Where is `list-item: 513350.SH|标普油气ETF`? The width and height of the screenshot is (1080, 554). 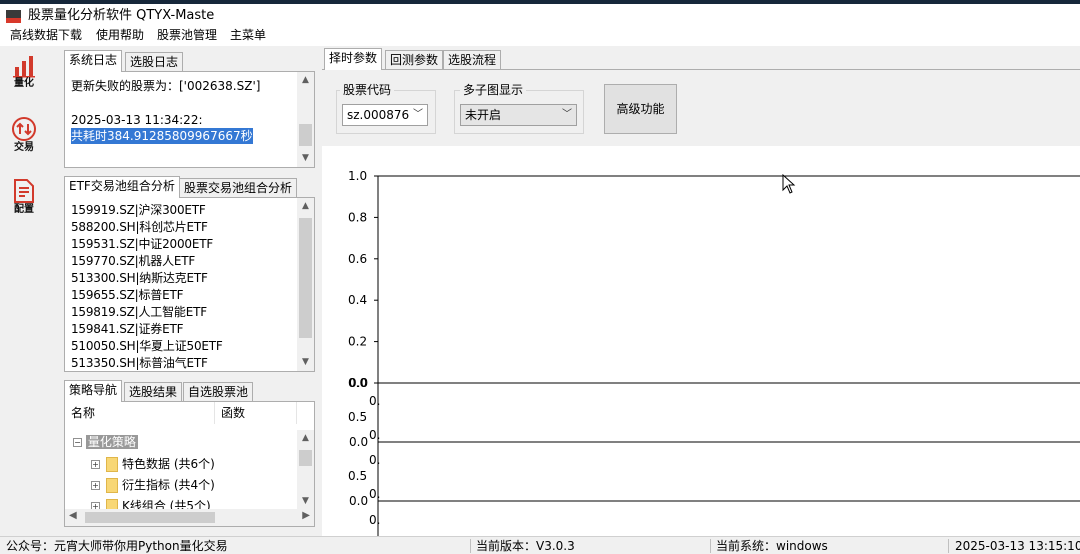
list-item: 513350.SH|标普油气ETF is located at coordinates (139, 363).